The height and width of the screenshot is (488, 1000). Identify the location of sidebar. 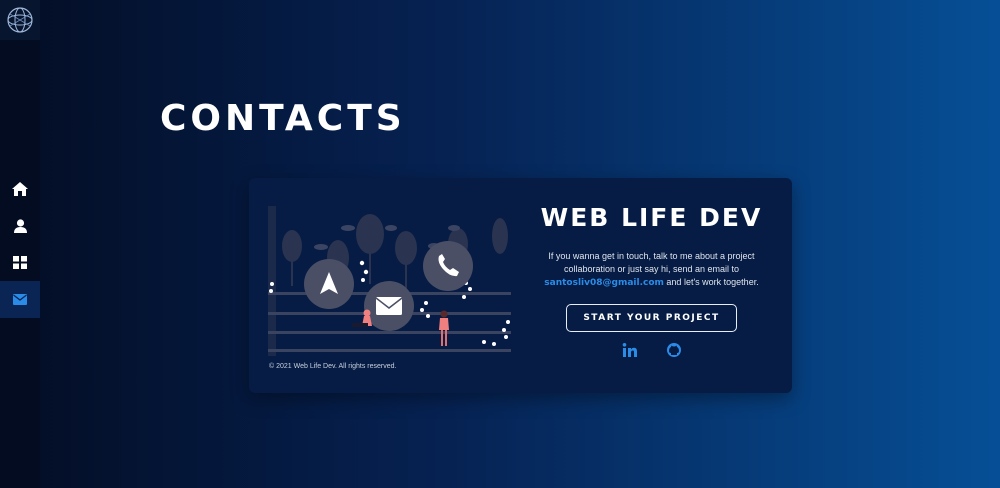
(20, 244).